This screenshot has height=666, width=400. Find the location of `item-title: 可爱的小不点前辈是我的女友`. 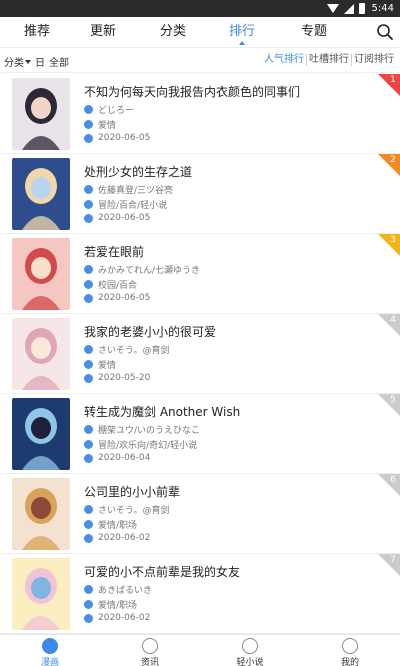

item-title: 可爱的小不点前辈是我的女友 is located at coordinates (162, 571).